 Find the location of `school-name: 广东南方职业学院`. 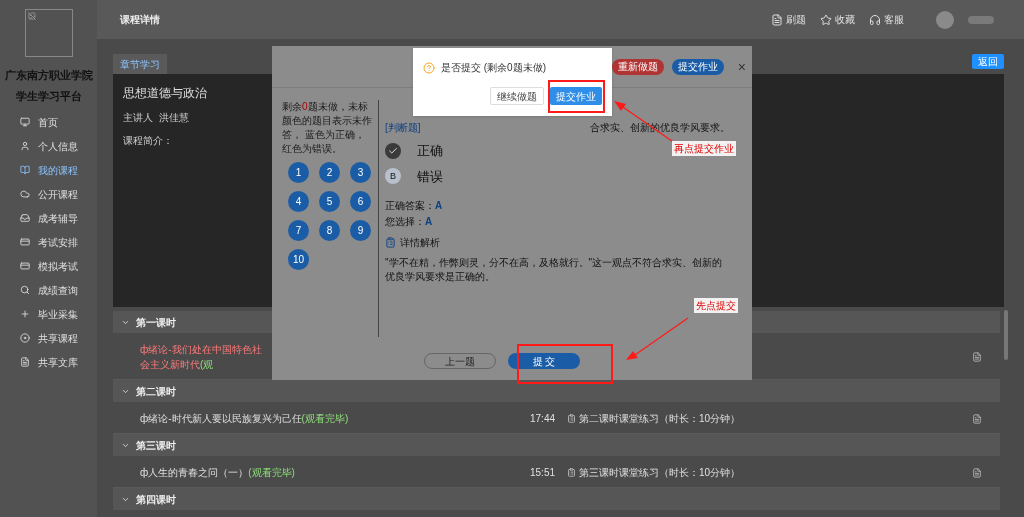

school-name: 广东南方职业学院 is located at coordinates (48, 75).